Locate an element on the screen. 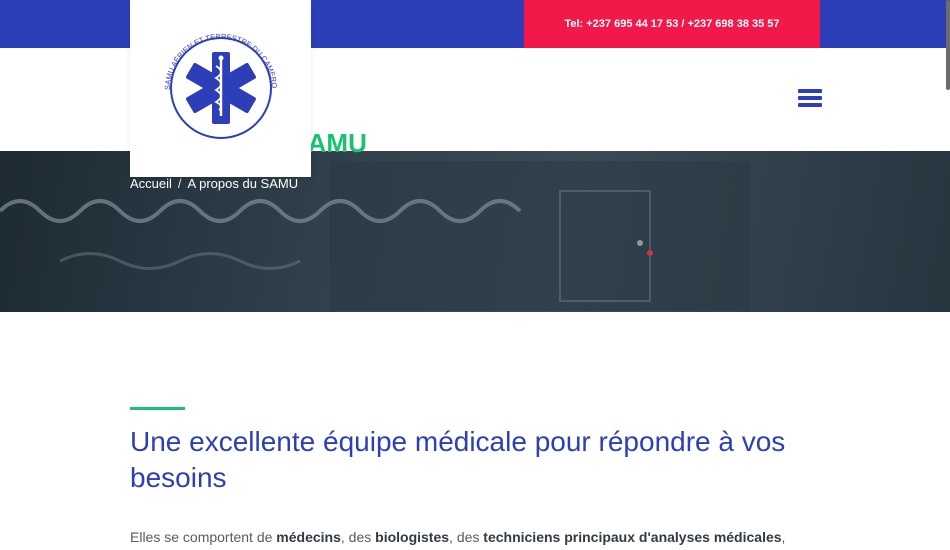  samu-logo: SAMU AÉRIEN ET TERRESTRE DU CAMEROUN is located at coordinates (203, 69).